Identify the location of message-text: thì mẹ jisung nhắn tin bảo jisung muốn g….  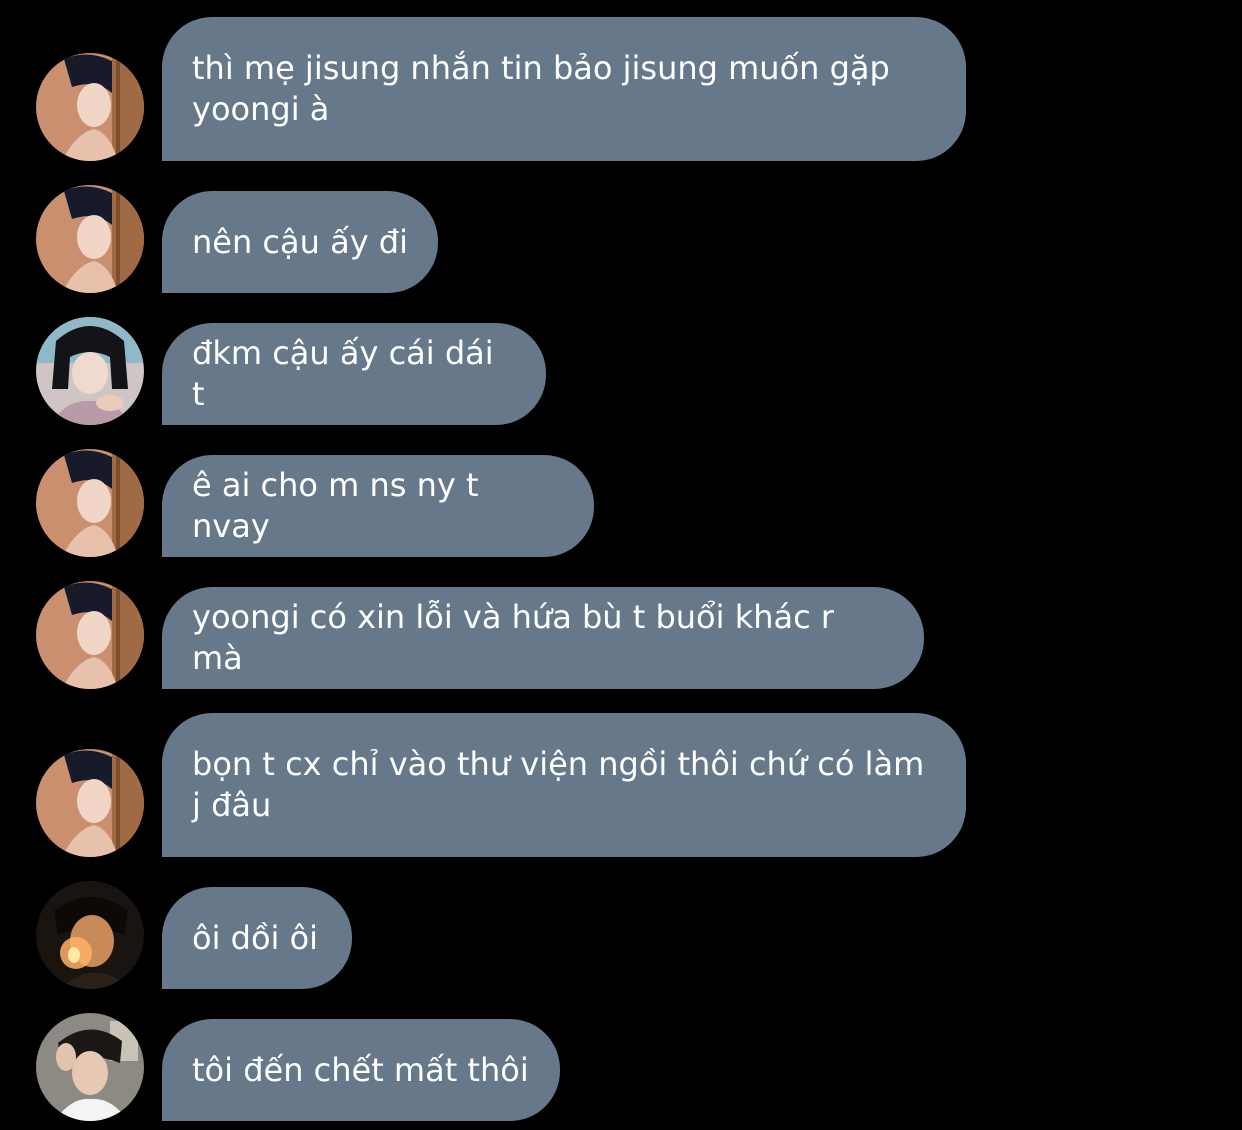
(546, 88).